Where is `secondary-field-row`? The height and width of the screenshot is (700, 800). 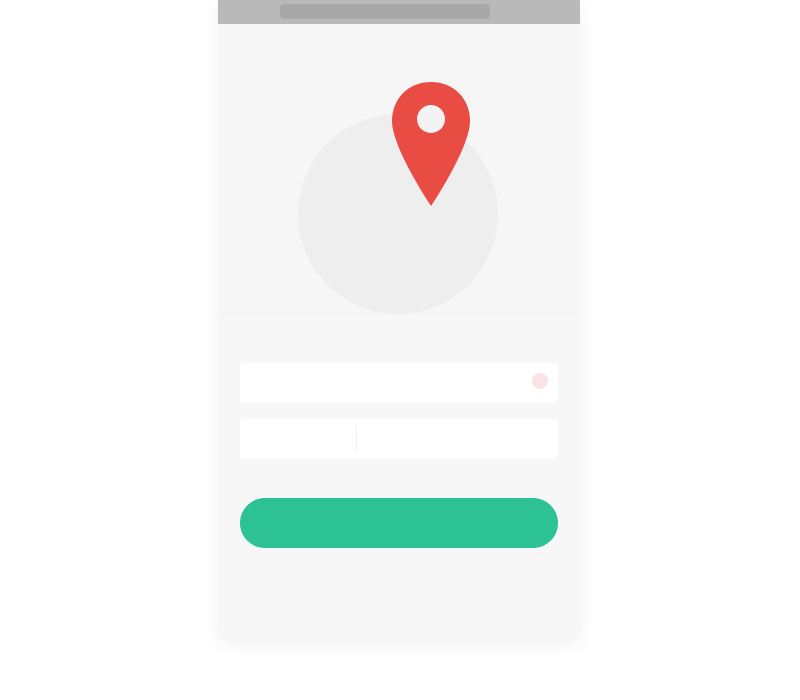
secondary-field-row is located at coordinates (399, 439).